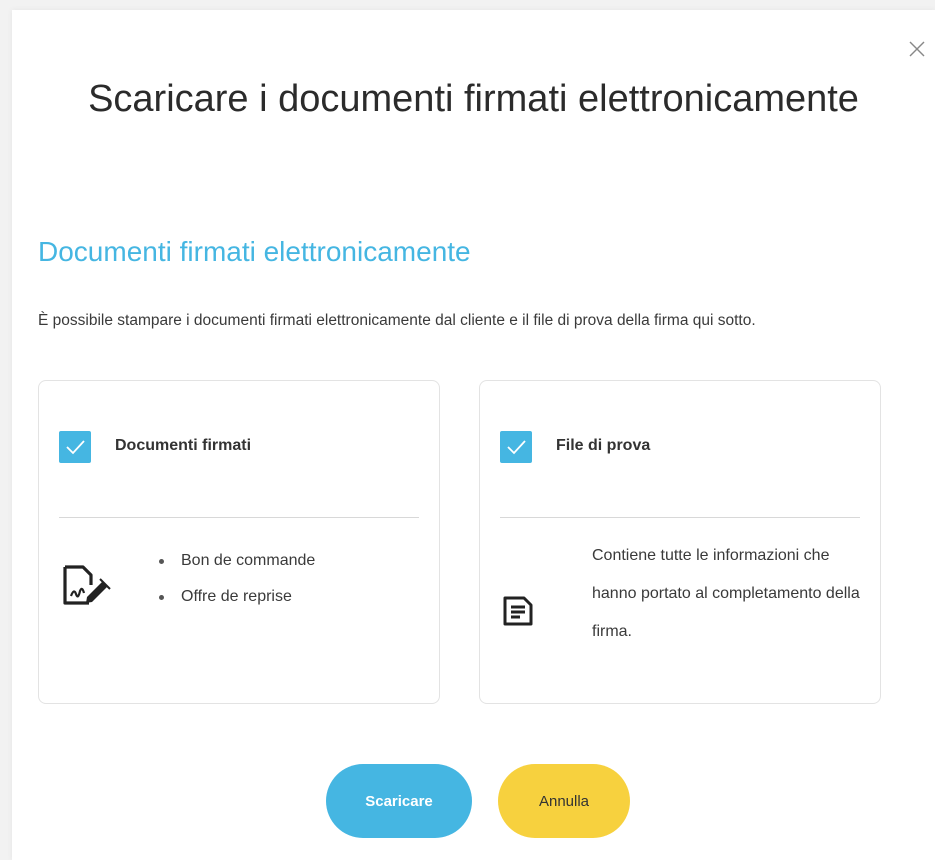 This screenshot has width=935, height=860. I want to click on list-item: Bon de commande, so click(236, 561).